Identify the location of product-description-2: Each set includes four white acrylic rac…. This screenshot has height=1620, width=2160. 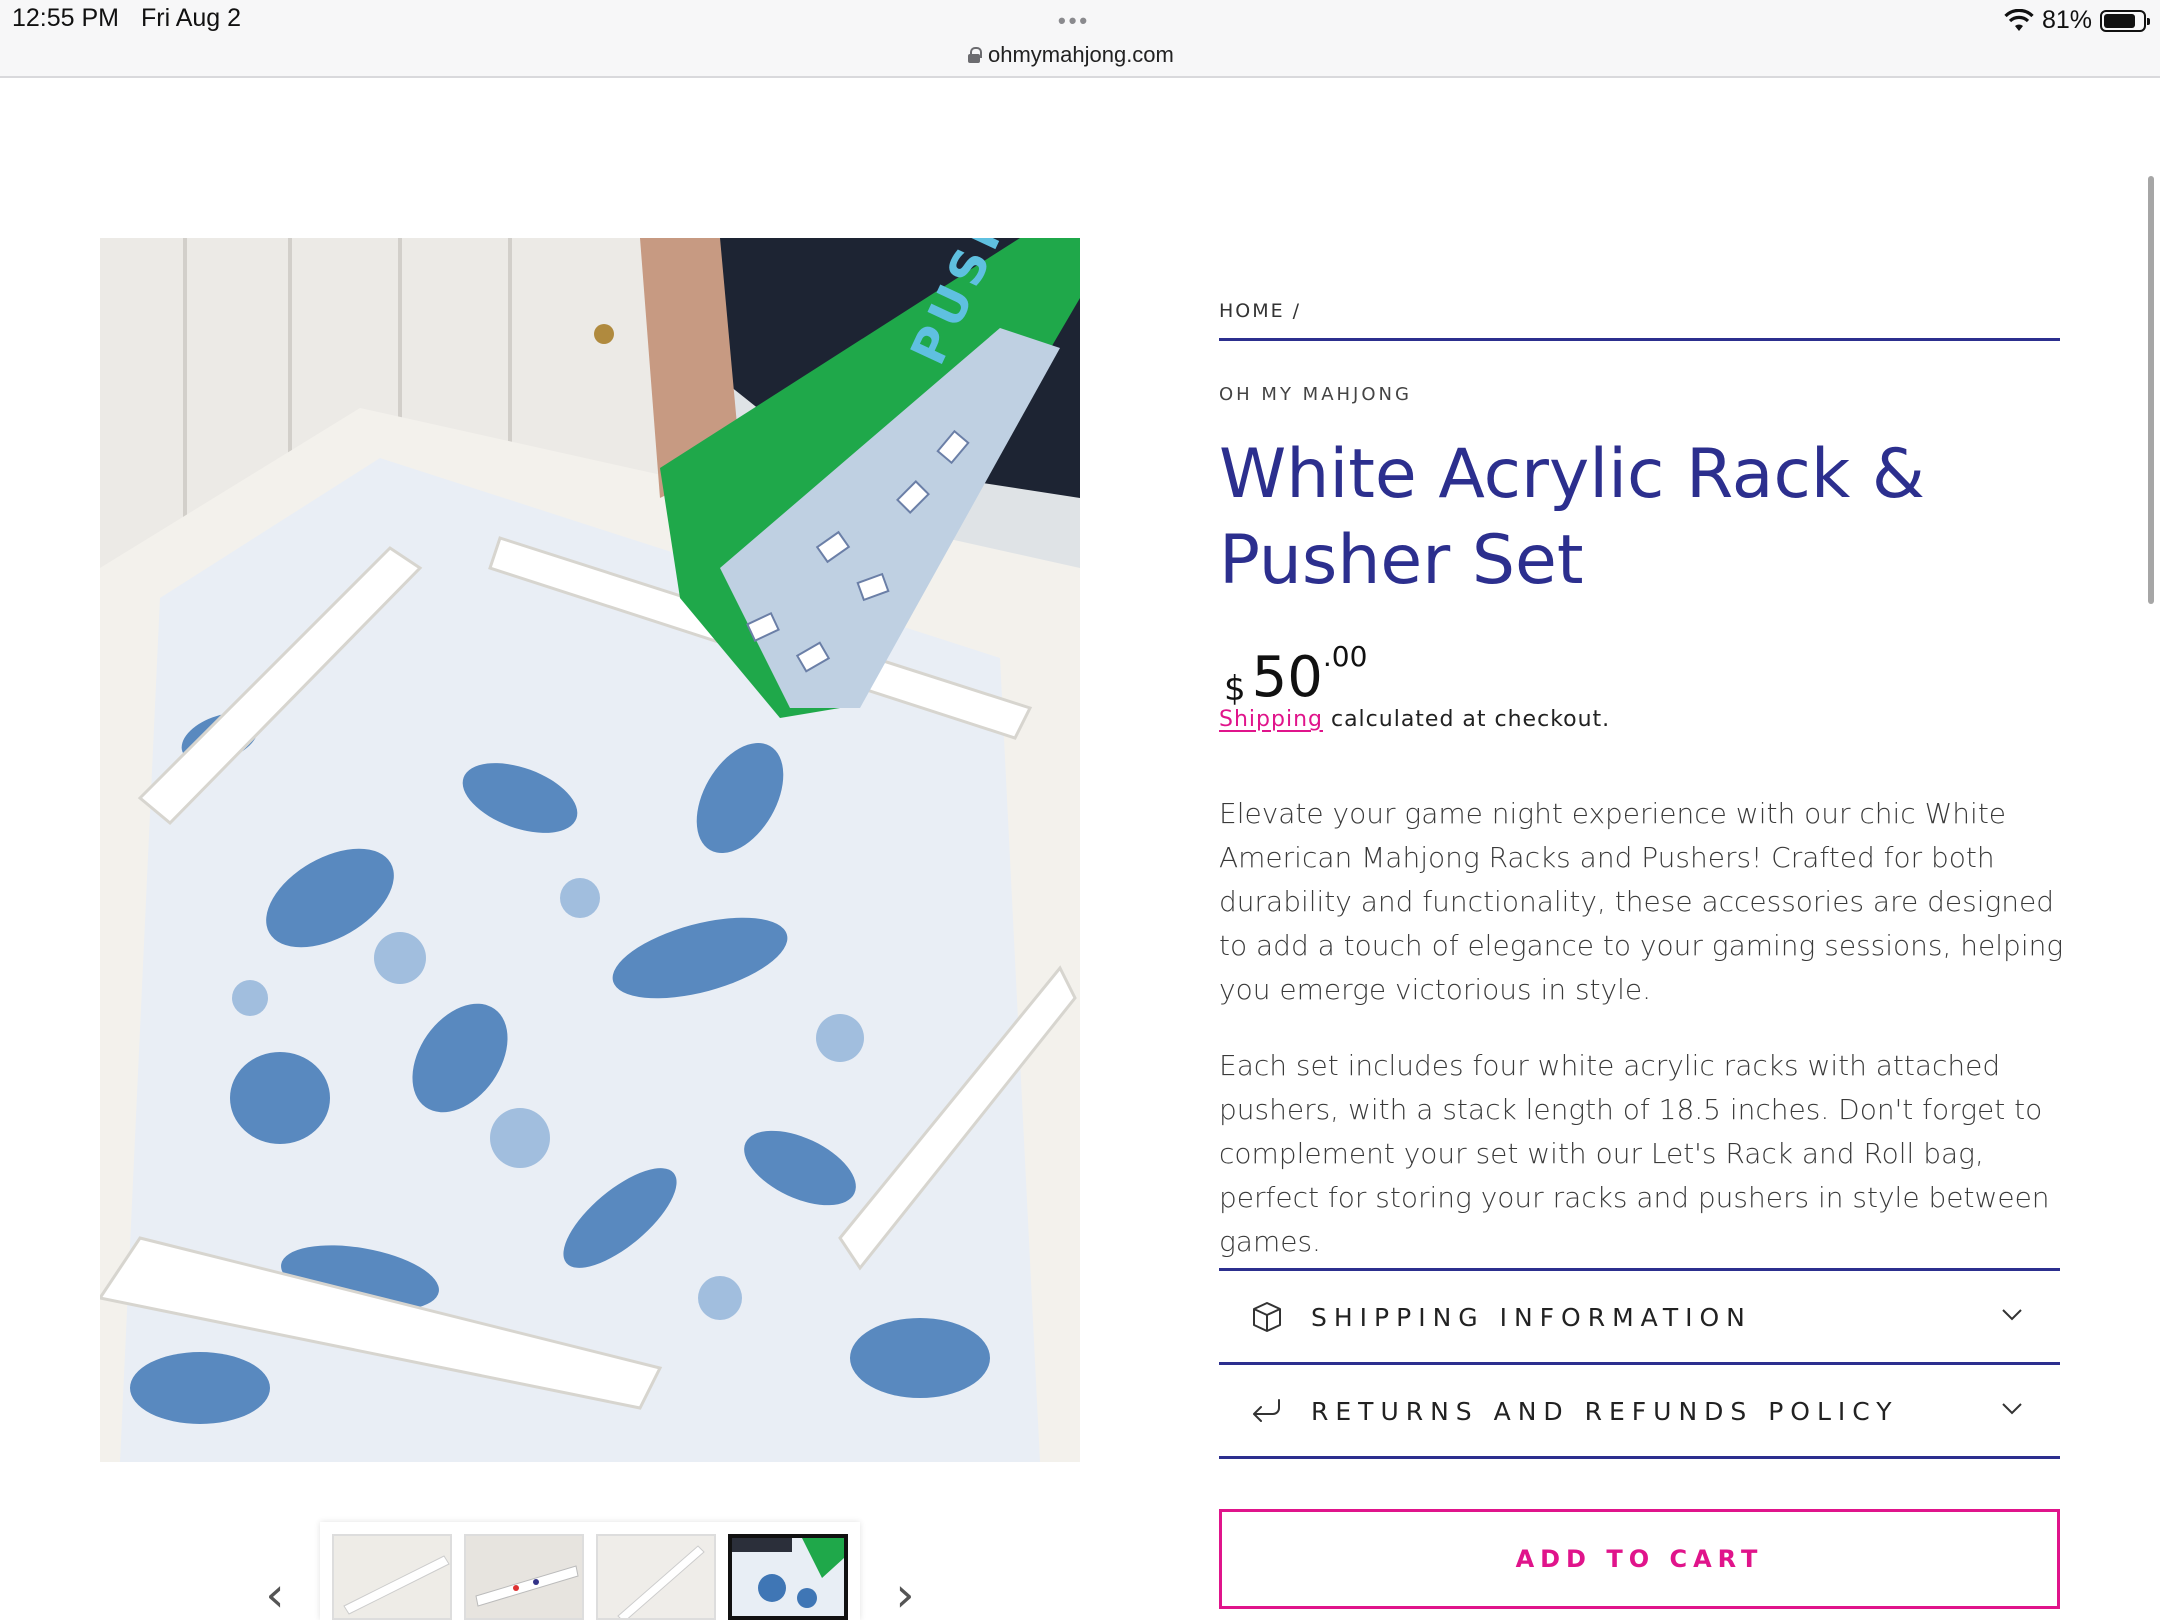
(1634, 1153).